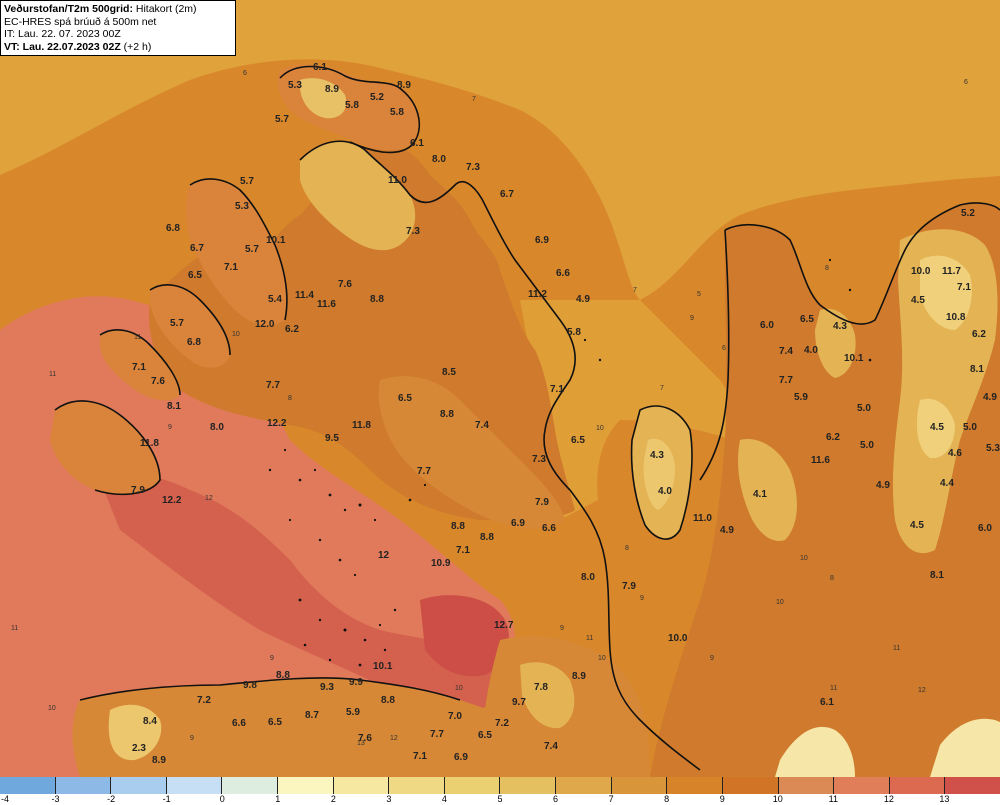  I want to click on temperature-value-label: 10.9, so click(441, 563).